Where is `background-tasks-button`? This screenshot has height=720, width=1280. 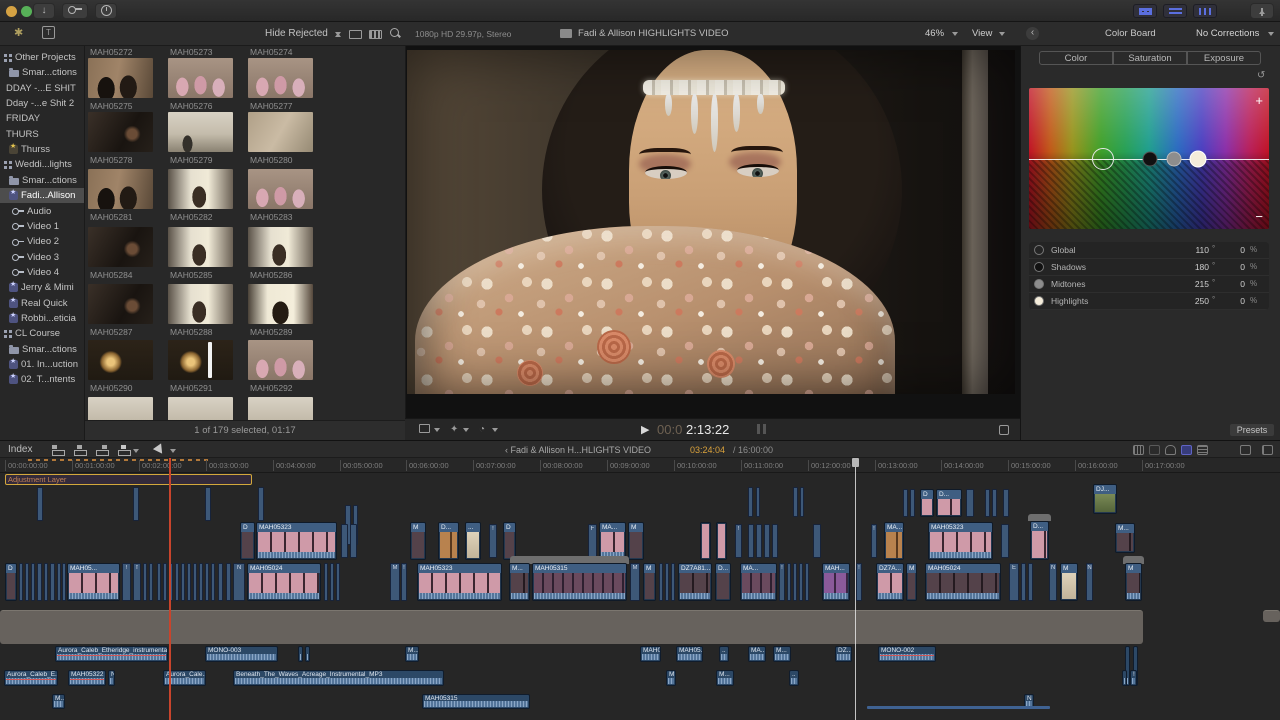 background-tasks-button is located at coordinates (106, 11).